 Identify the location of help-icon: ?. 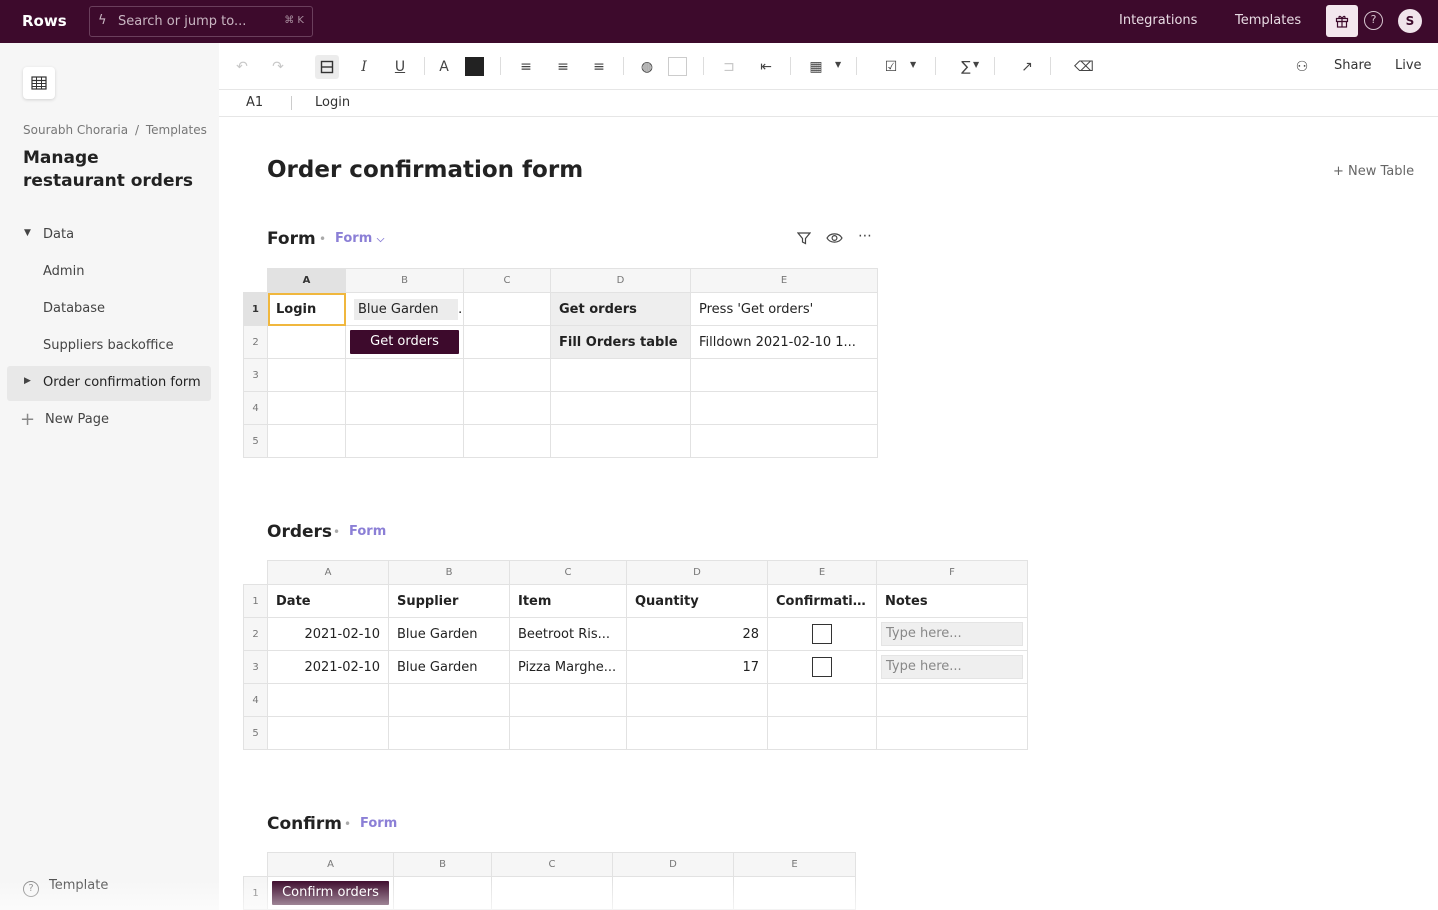
(1373, 20).